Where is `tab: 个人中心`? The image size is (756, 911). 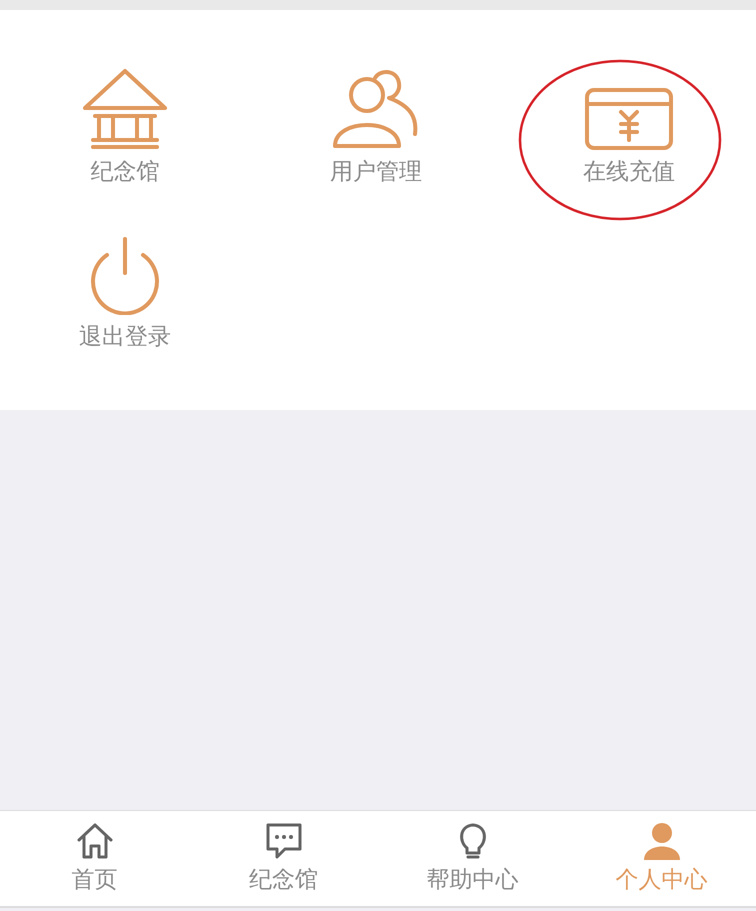 tab: 个人中心 is located at coordinates (661, 858).